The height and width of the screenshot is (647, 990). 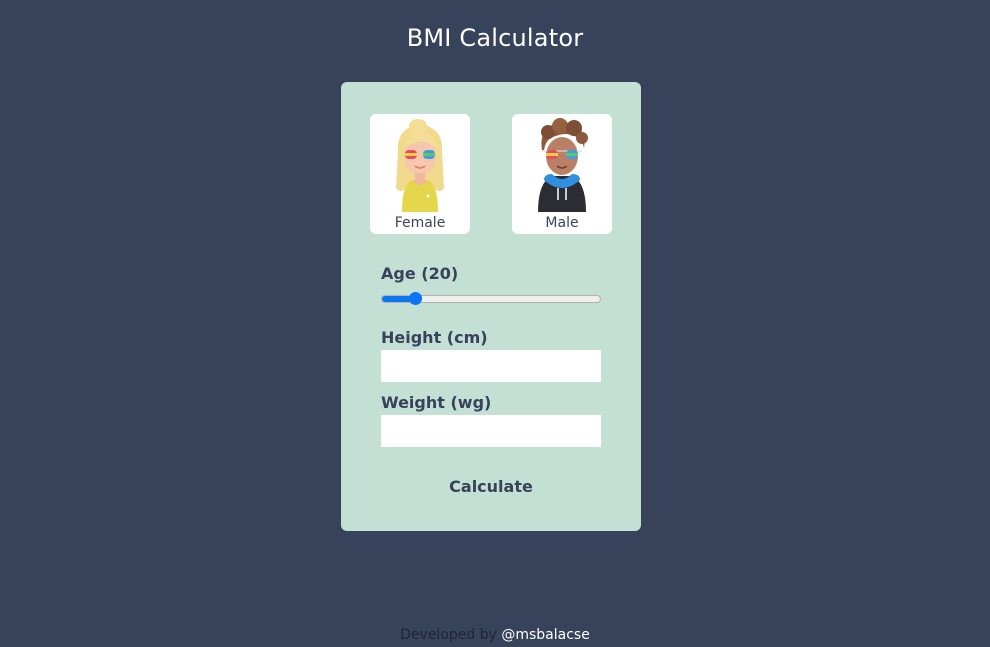 I want to click on page-title: BMI Calculator, so click(x=495, y=38).